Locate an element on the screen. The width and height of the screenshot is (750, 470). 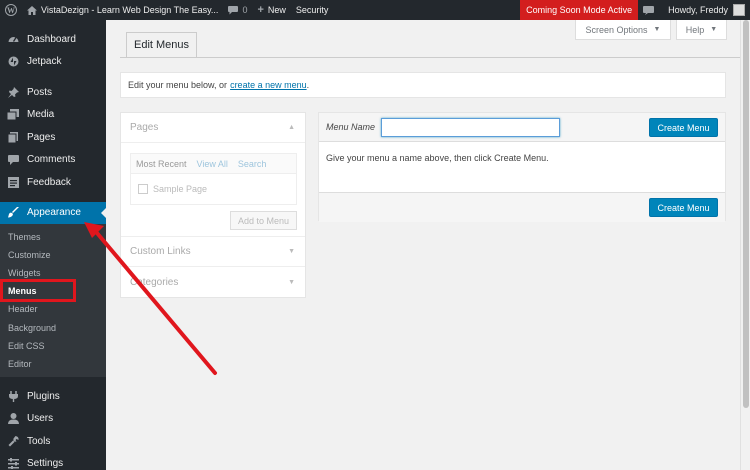
menu-editor-footer: Create Menu is located at coordinates (522, 207).